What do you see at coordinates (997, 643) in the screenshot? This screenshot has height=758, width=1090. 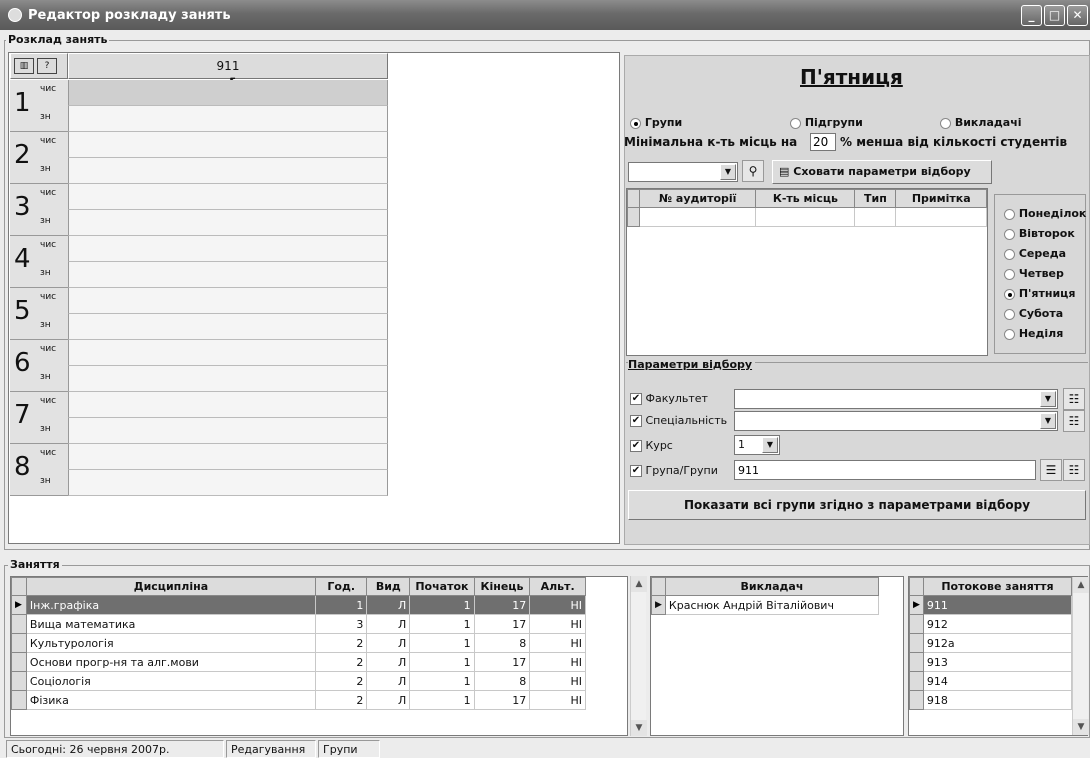 I see `table-cell: 912а` at bounding box center [997, 643].